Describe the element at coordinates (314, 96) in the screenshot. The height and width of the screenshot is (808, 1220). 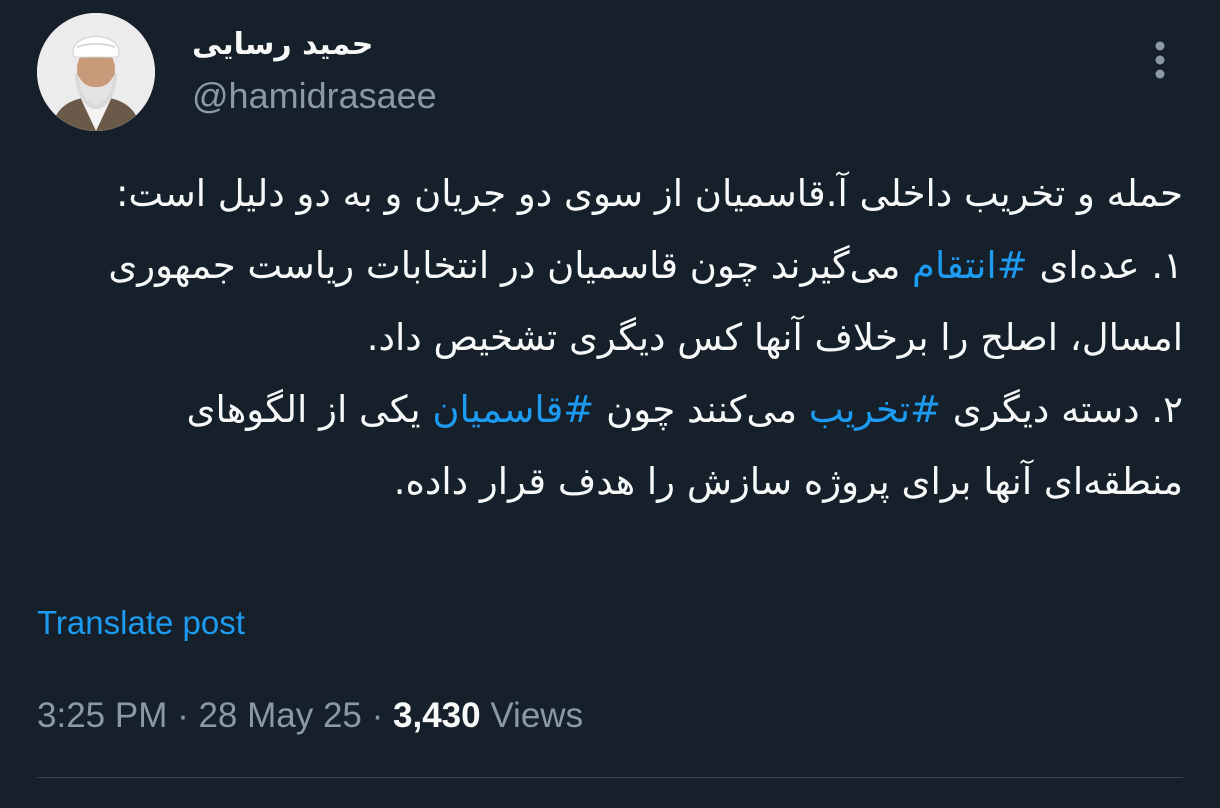
I see `author-handle: @hamidrasaee` at that location.